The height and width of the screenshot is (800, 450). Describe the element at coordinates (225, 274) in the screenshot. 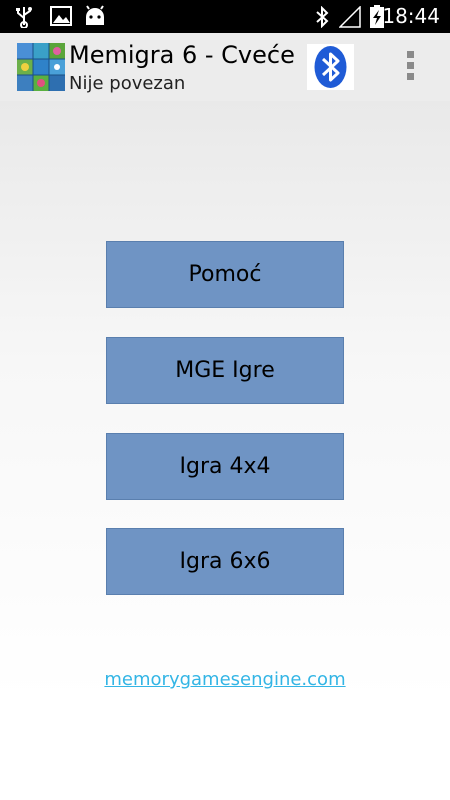

I see `help-button: Pomoć` at that location.